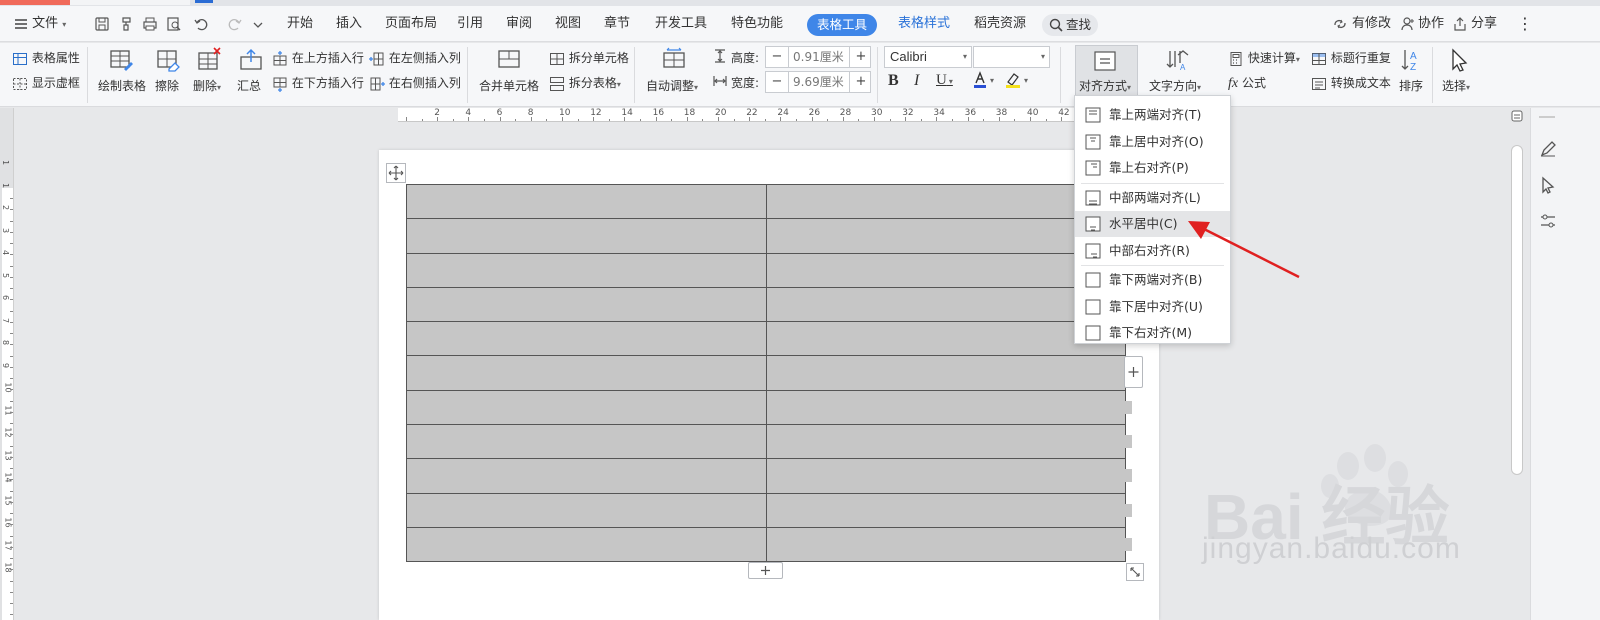 The image size is (1600, 620). What do you see at coordinates (757, 24) in the screenshot?
I see `tab-special: 特色功能` at bounding box center [757, 24].